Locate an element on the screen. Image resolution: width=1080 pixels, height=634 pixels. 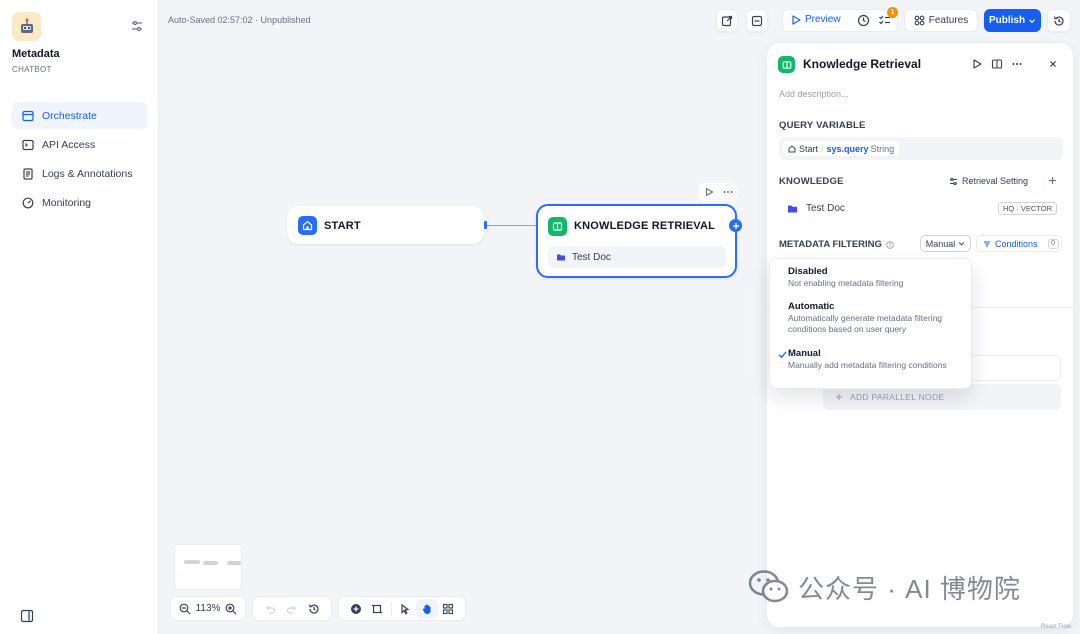
redo-button is located at coordinates (292, 609).